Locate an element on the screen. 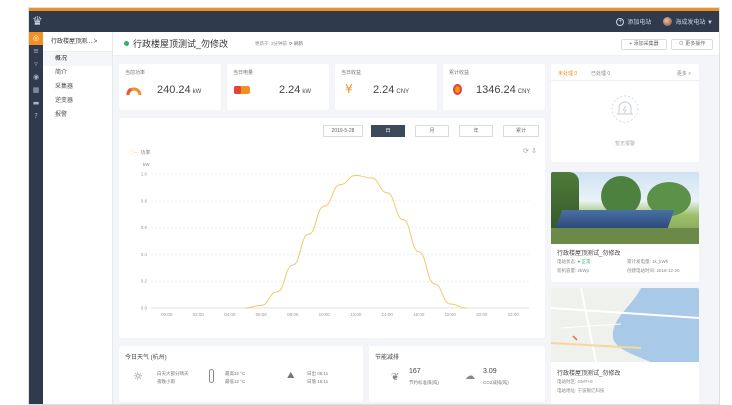 This screenshot has height=405, width=732. x-tick-label: 18:00 is located at coordinates (451, 314).